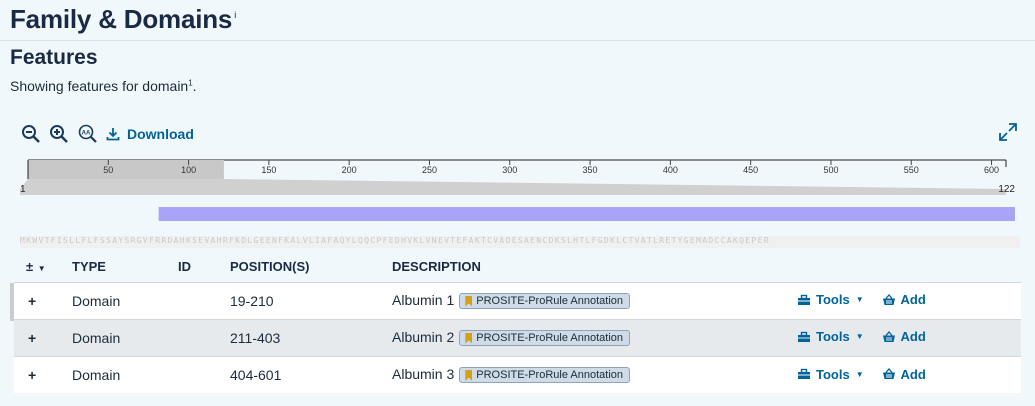  Describe the element at coordinates (268, 170) in the screenshot. I see `ruler-tick-label: 150` at that location.